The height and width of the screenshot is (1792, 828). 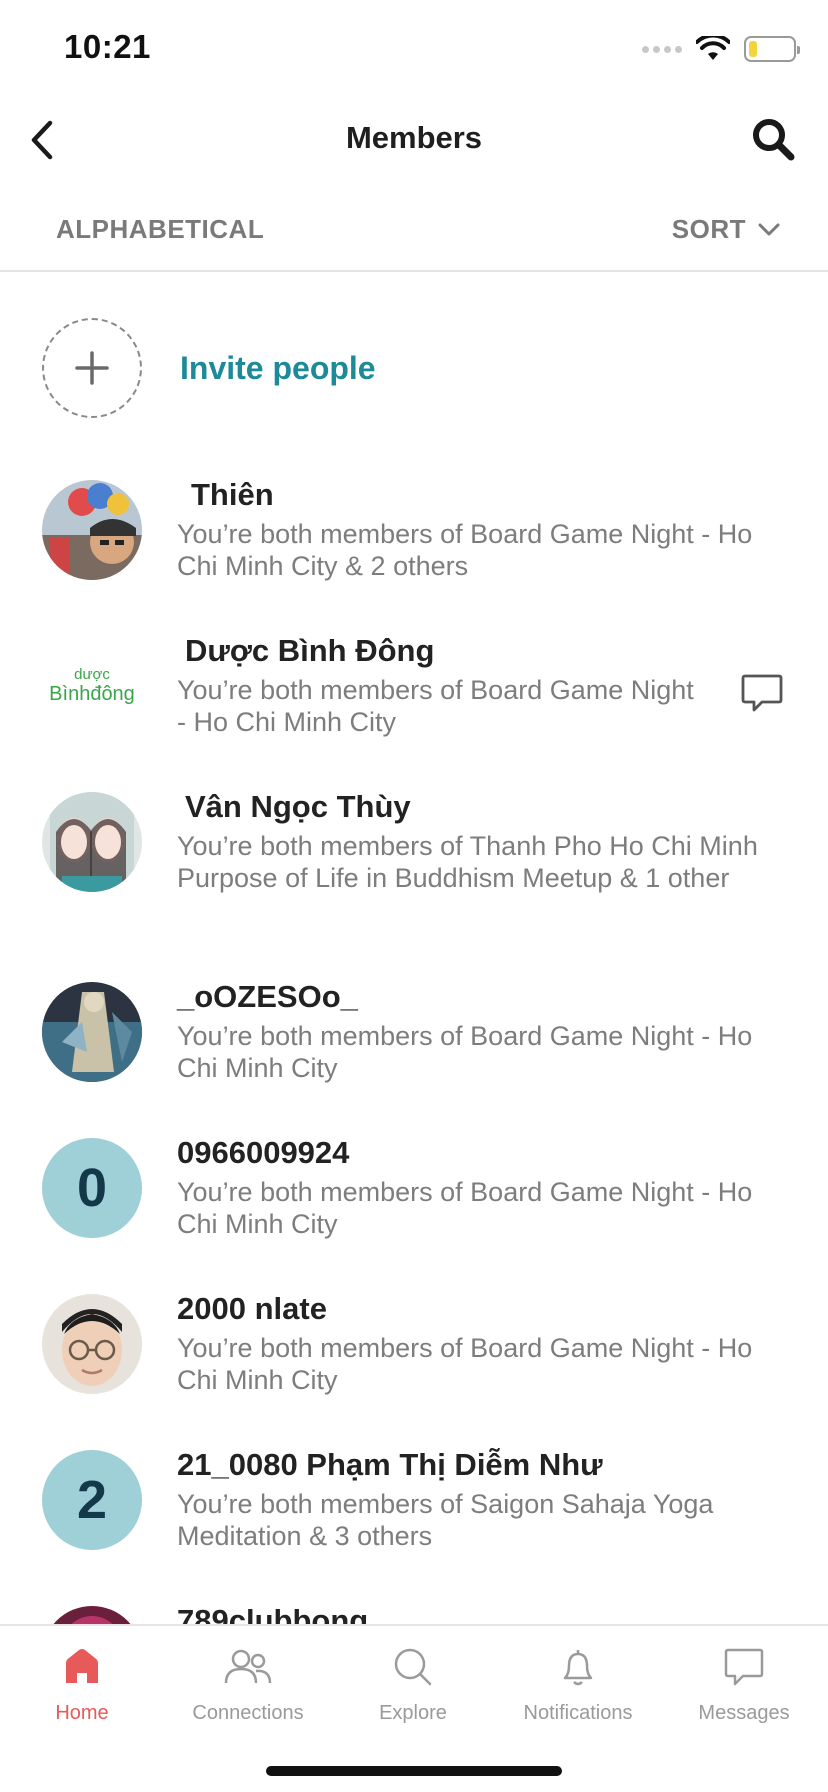 I want to click on plus-icon, so click(x=92, y=368).